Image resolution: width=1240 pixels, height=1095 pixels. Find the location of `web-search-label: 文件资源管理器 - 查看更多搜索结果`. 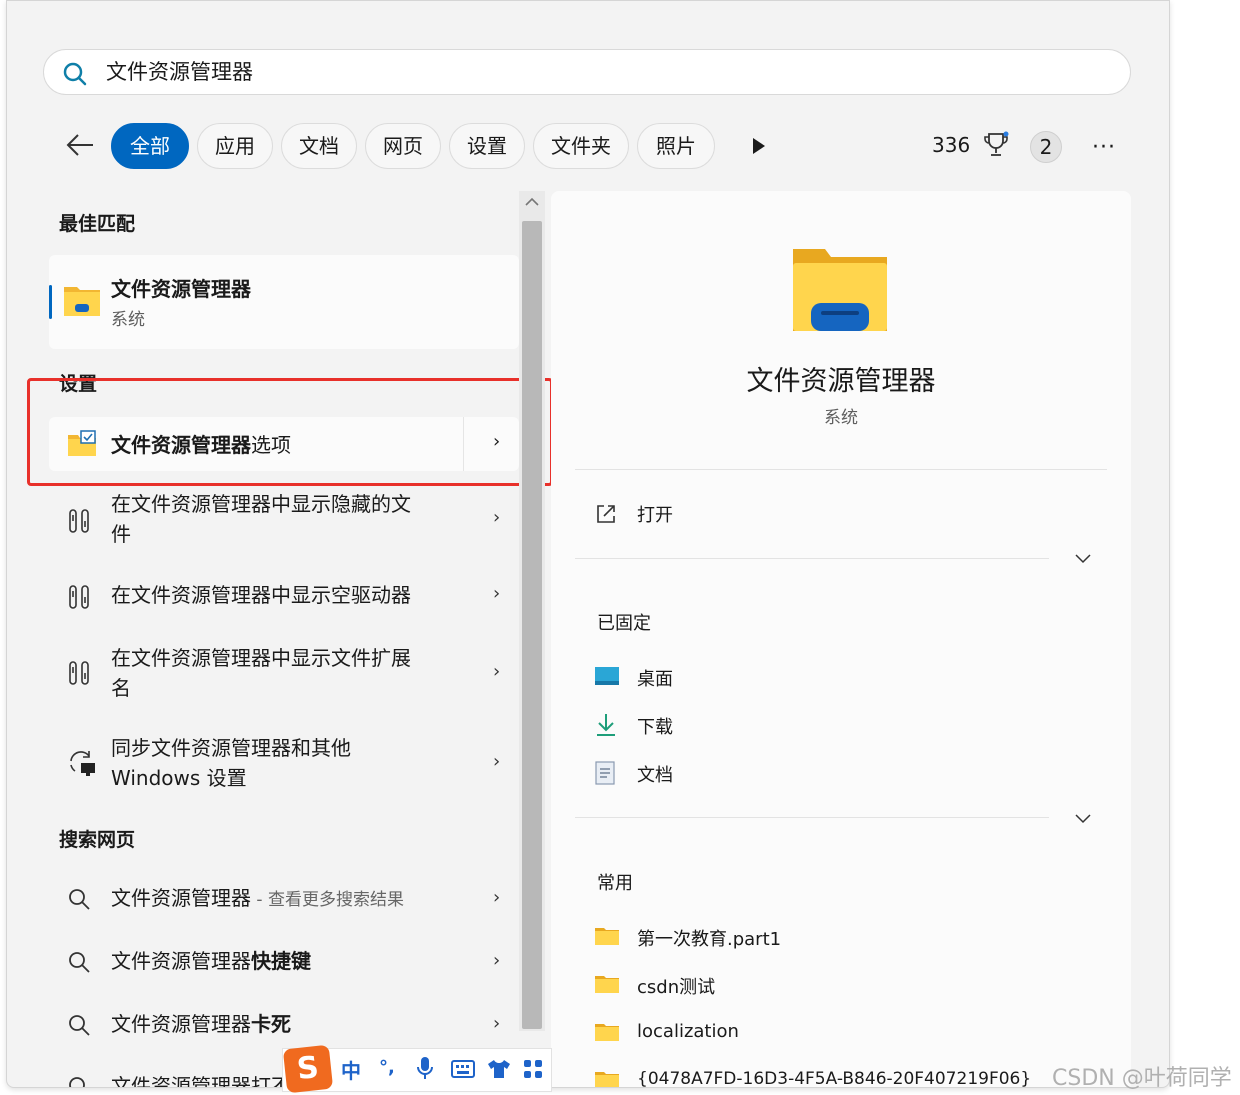

web-search-label: 文件资源管理器 - 查看更多搜索结果 is located at coordinates (257, 898).